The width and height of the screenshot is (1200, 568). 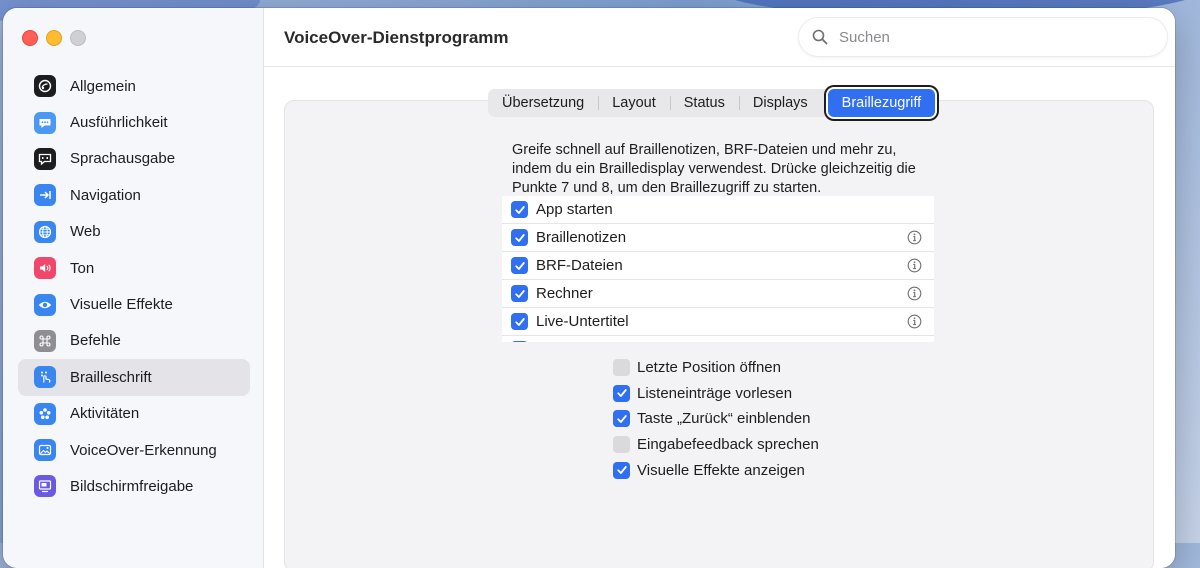 I want to click on command-icon, so click(x=45, y=340).